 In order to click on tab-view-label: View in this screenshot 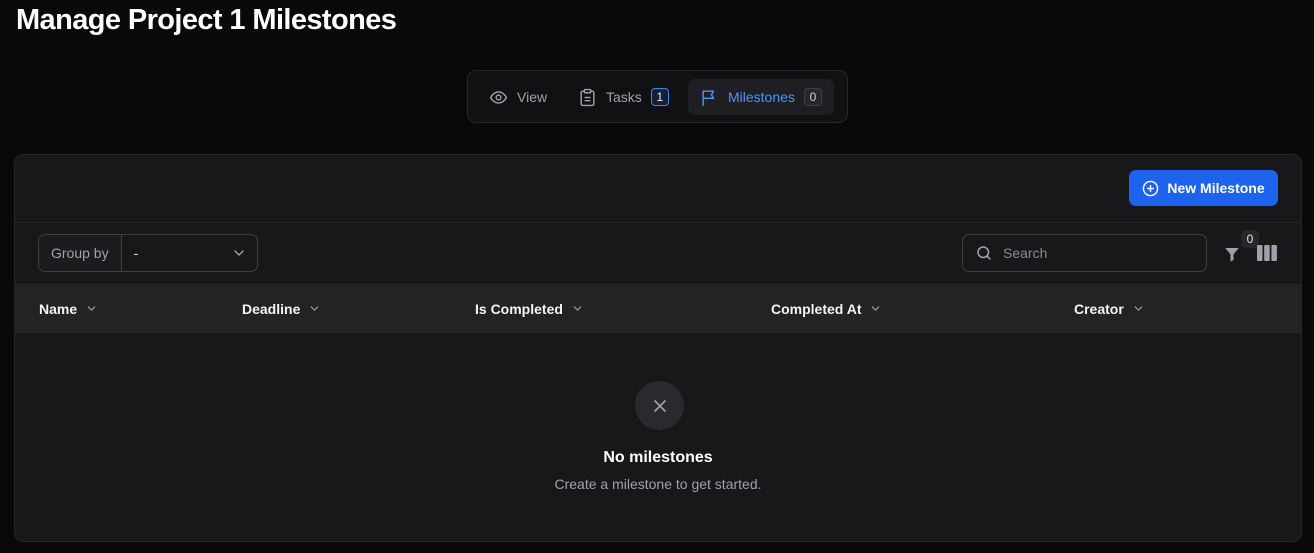, I will do `click(532, 97)`.